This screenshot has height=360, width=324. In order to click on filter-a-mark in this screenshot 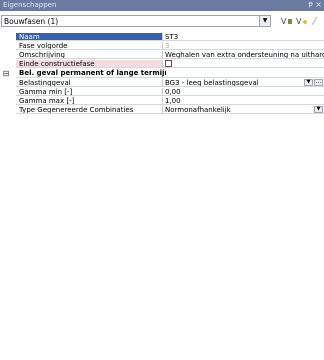, I will do `click(290, 21)`.